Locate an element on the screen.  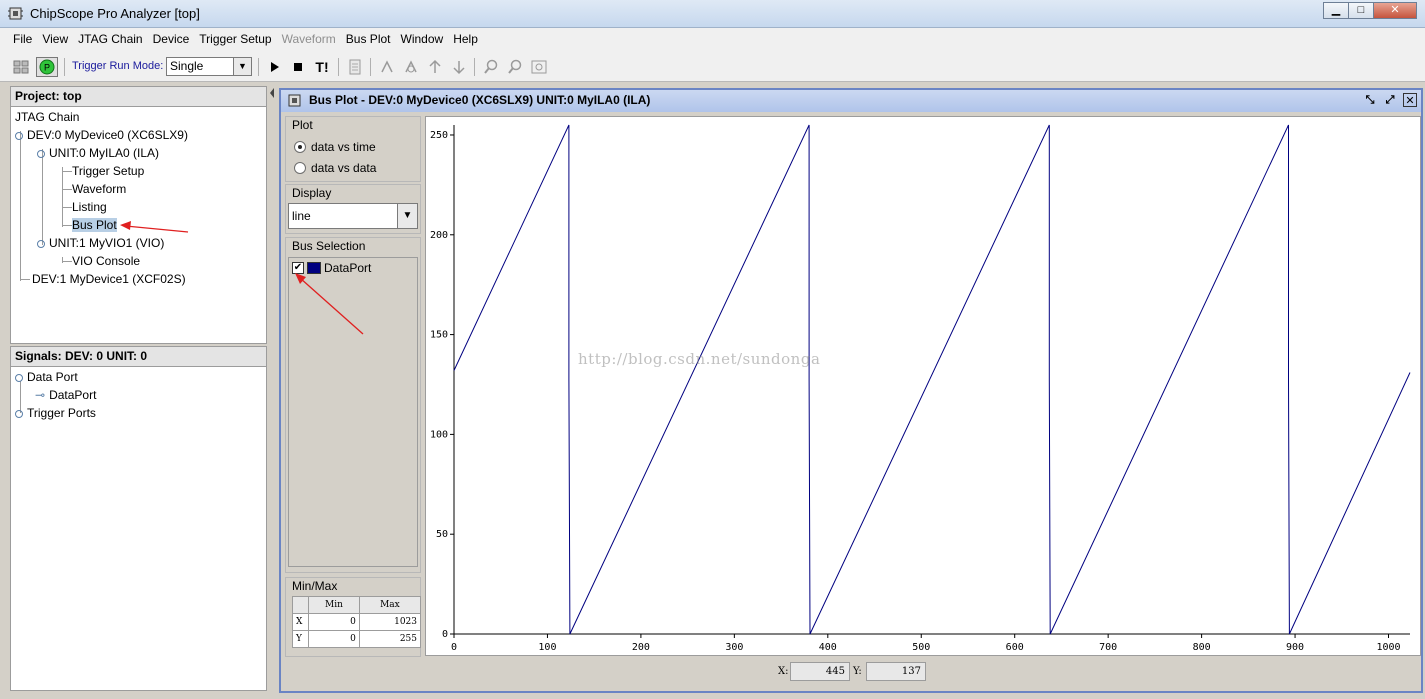
y-tick-label: 50 is located at coordinates (442, 534).